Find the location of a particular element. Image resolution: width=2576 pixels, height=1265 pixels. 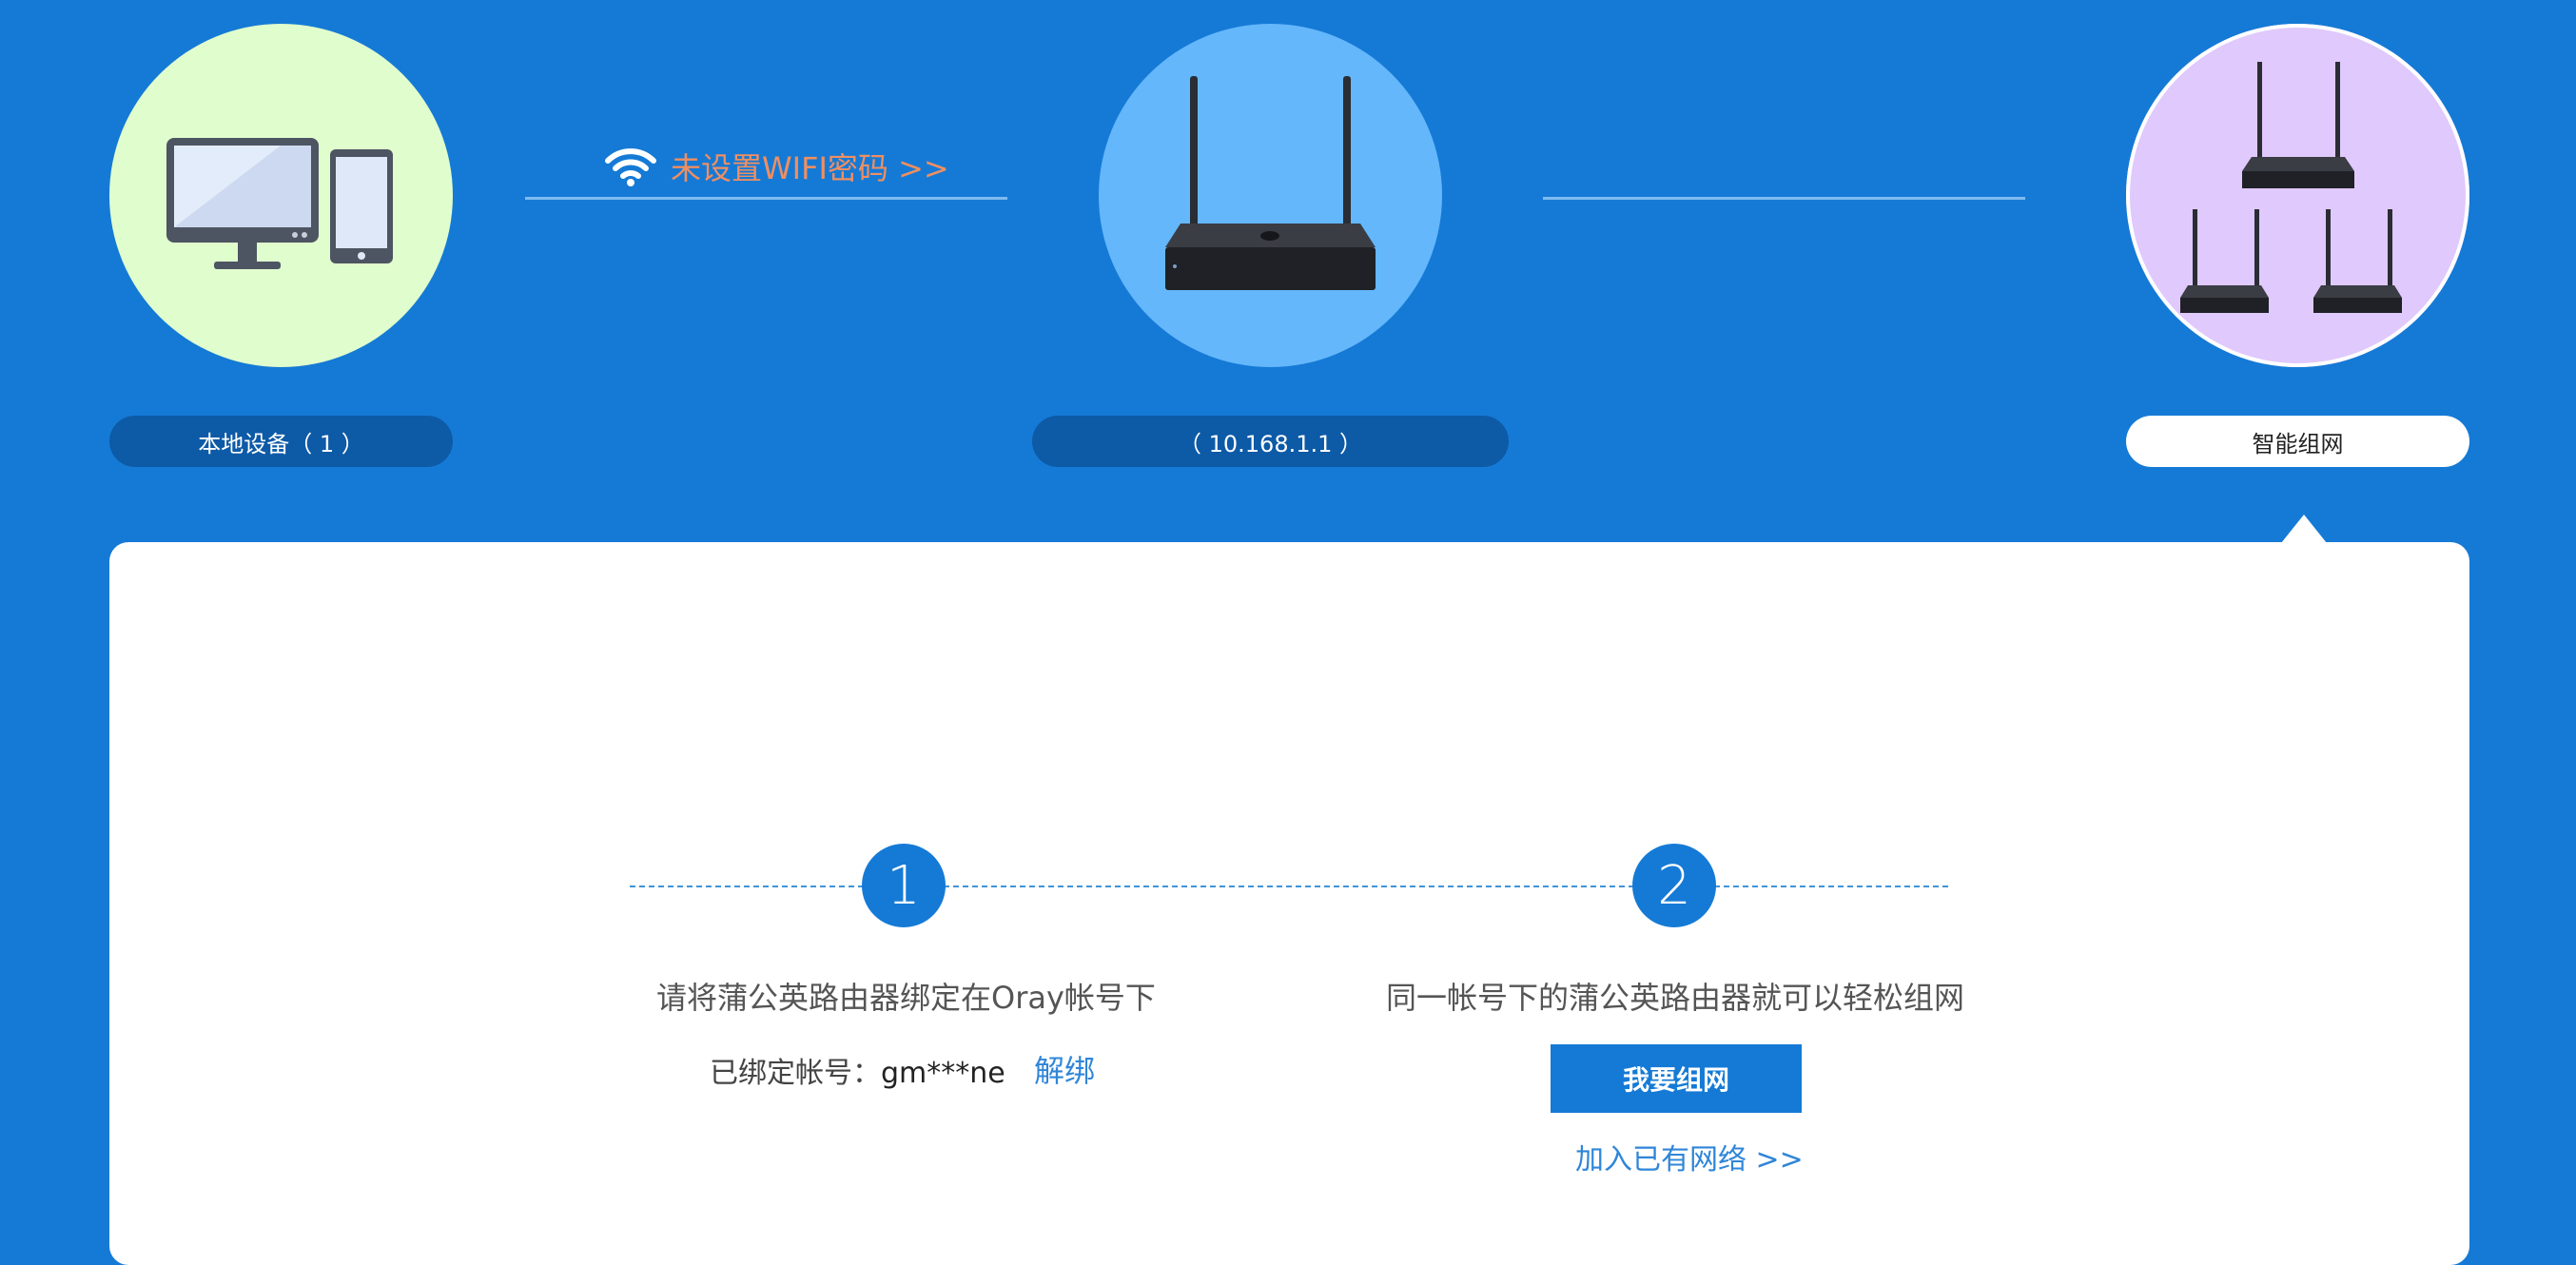

connector-line-left is located at coordinates (766, 198).